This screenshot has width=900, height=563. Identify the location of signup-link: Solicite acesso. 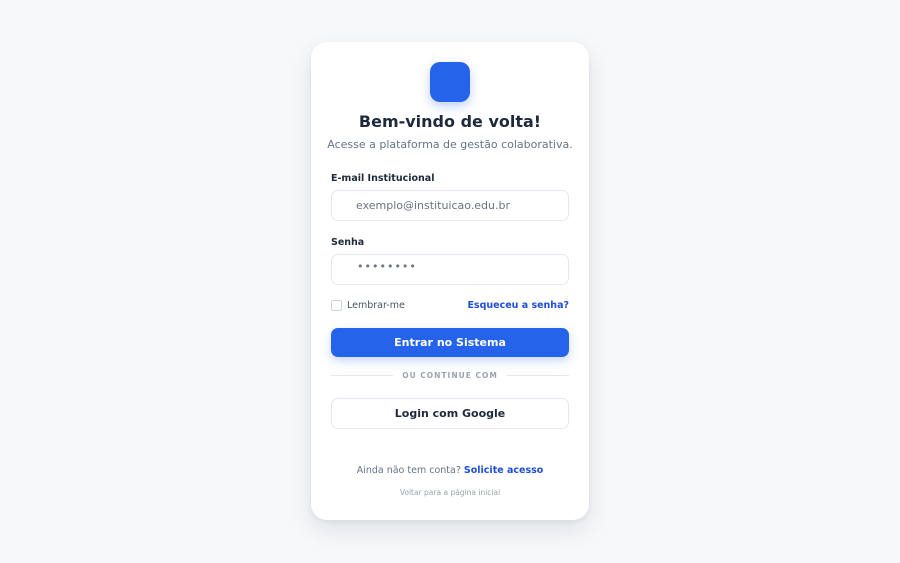
(503, 470).